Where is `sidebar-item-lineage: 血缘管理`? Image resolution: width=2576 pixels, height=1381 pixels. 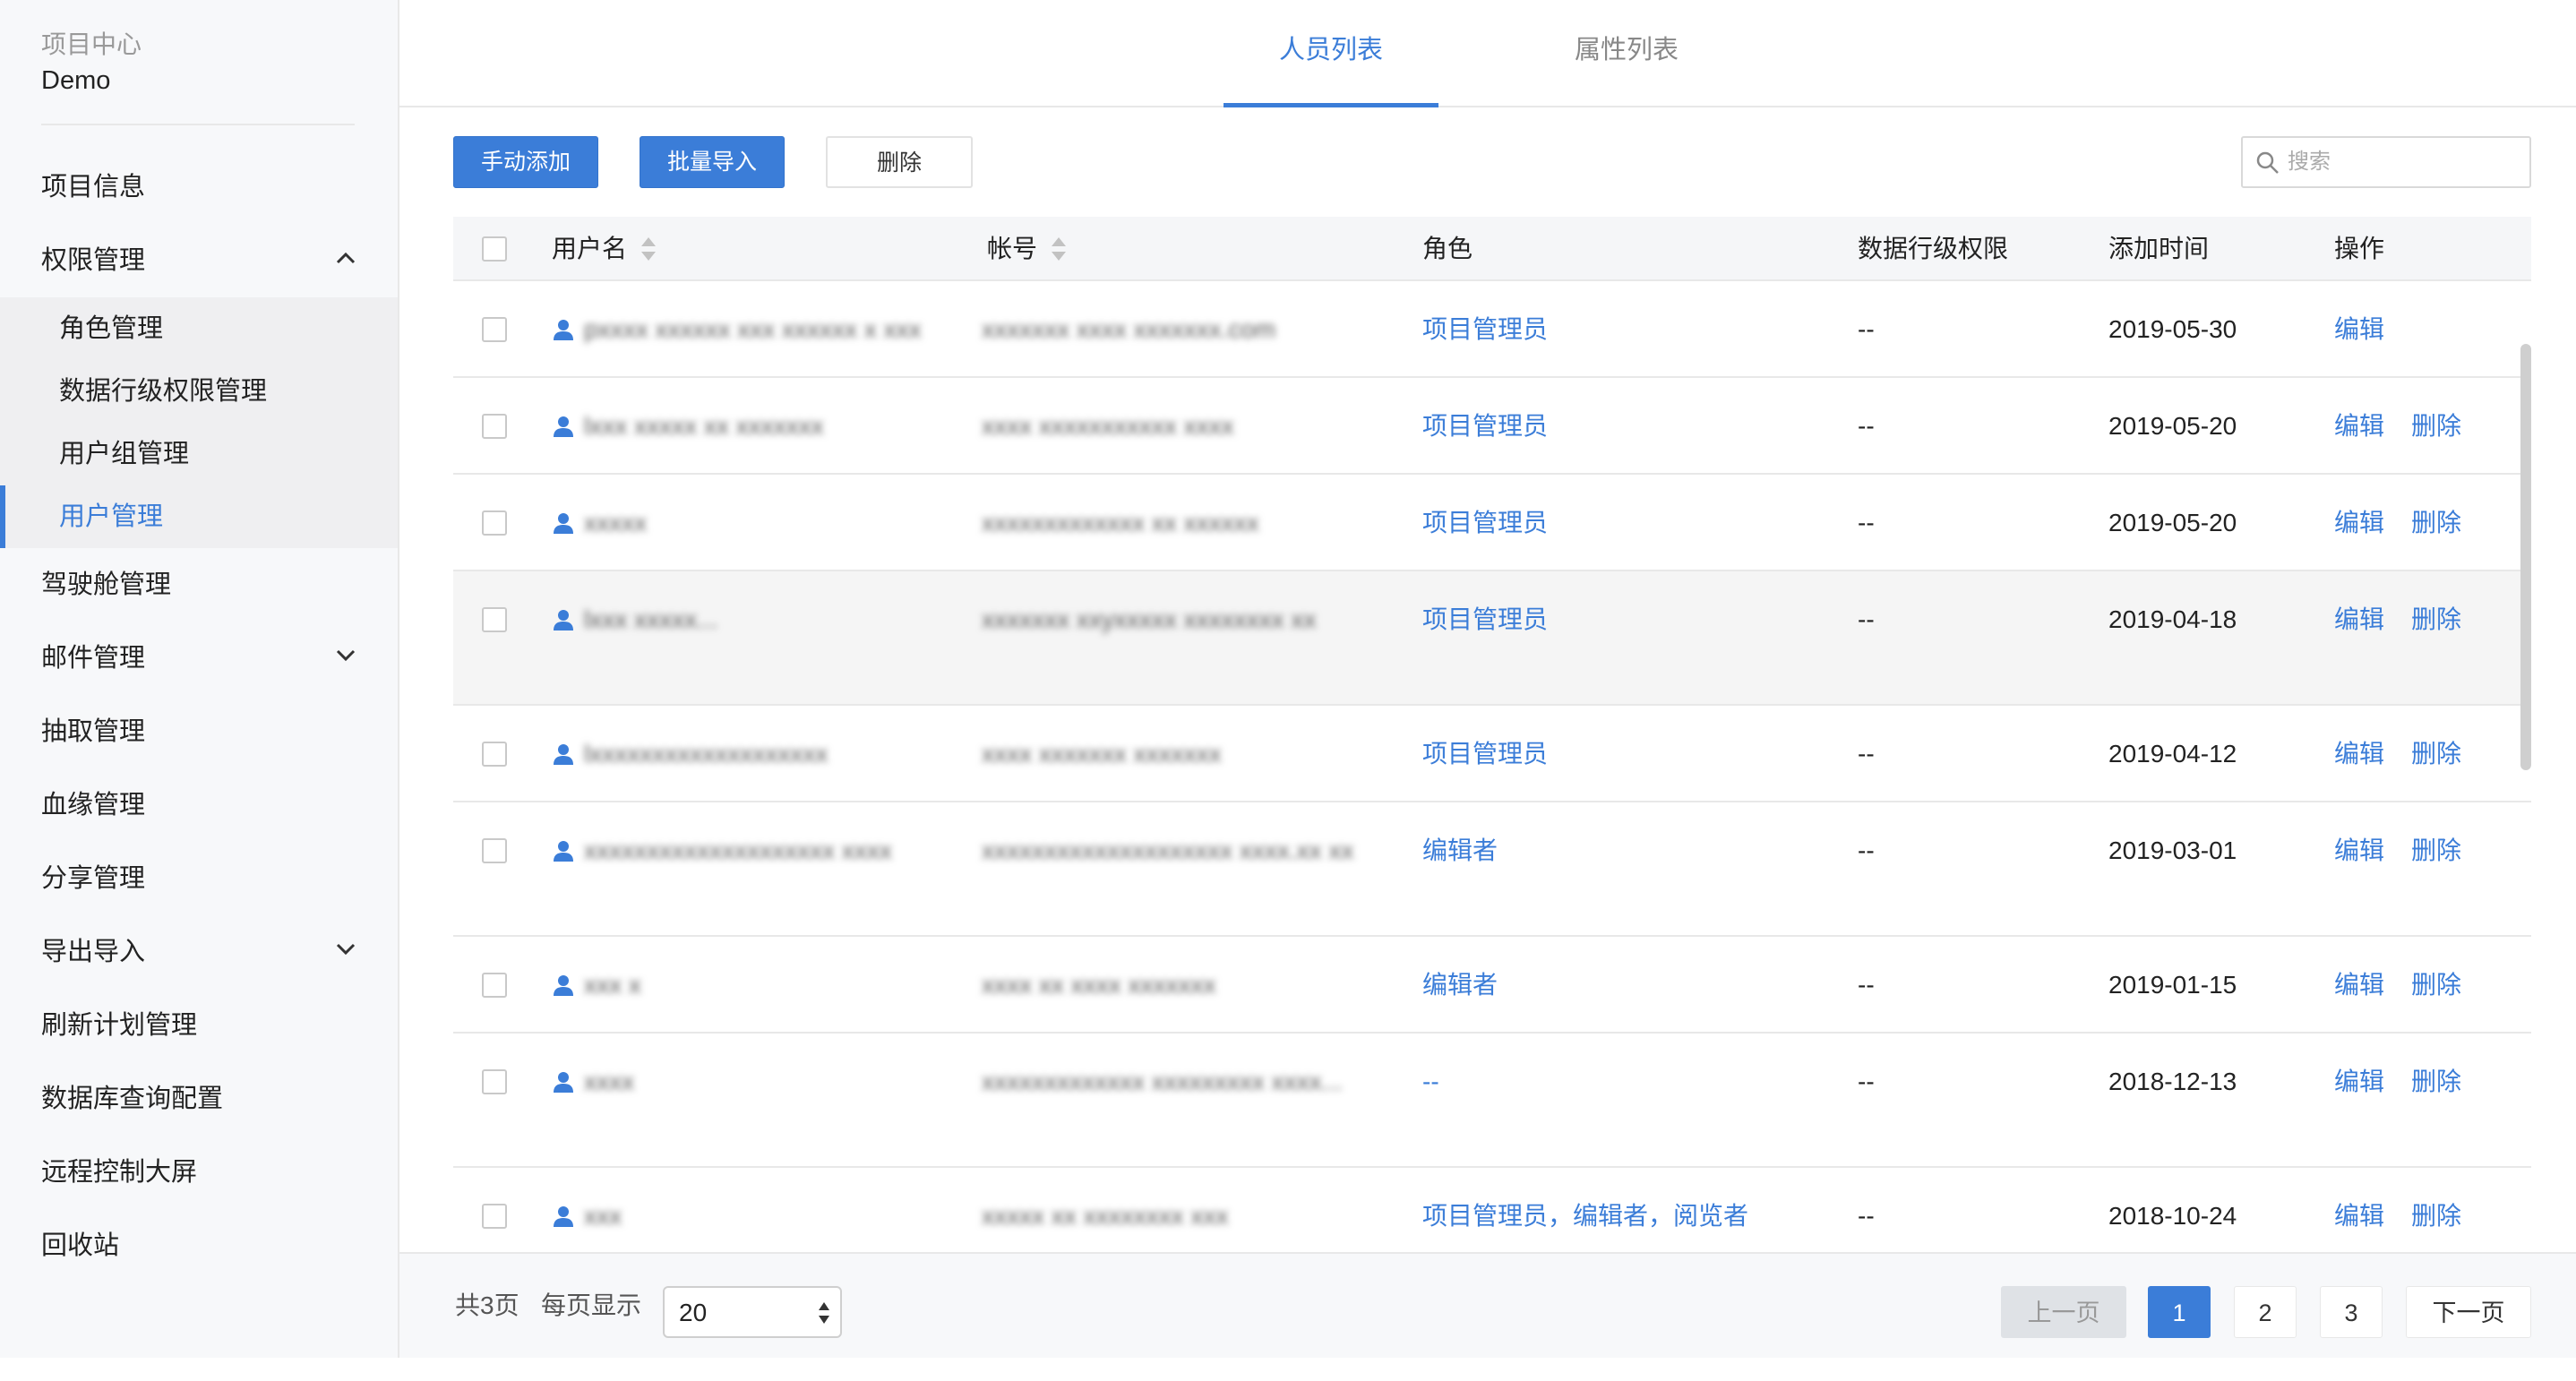 sidebar-item-lineage: 血缘管理 is located at coordinates (199, 805).